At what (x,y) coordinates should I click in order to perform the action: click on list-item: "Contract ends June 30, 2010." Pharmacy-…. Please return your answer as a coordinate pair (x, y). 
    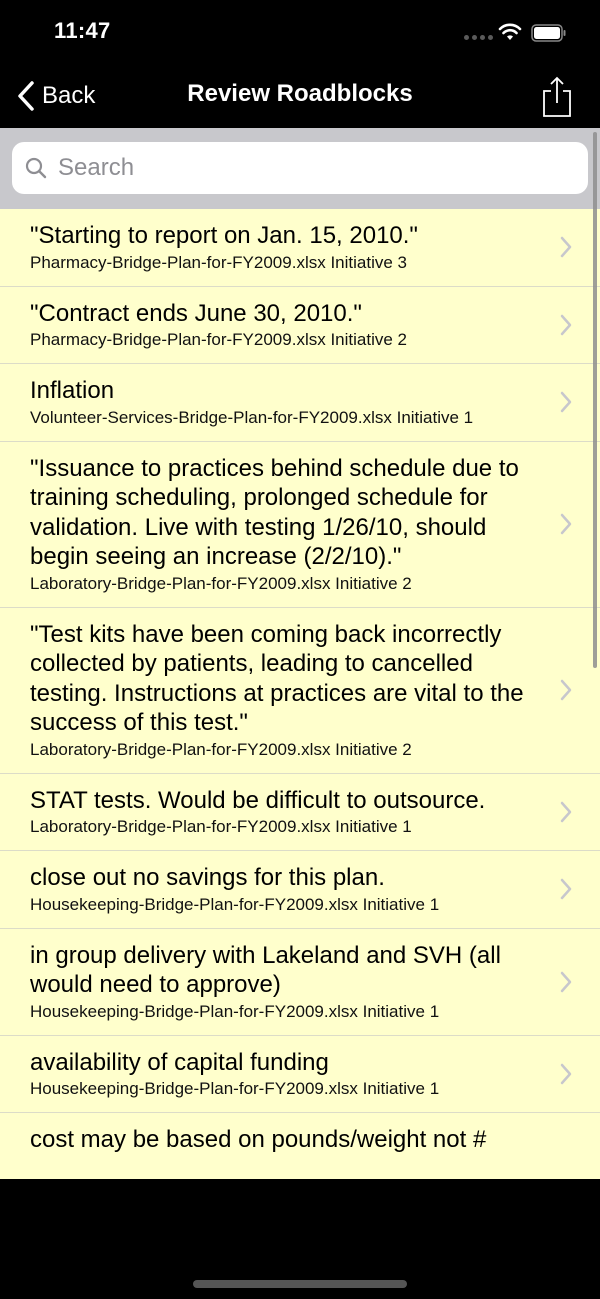
    Looking at the image, I should click on (300, 325).